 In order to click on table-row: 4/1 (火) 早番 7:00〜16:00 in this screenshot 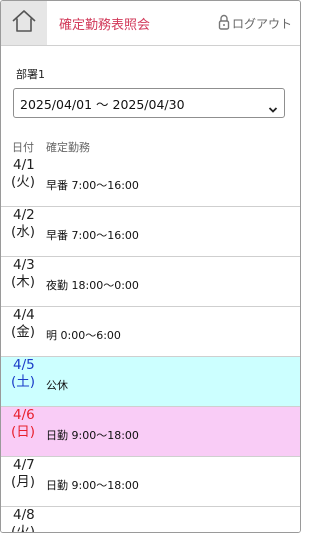, I will do `click(150, 182)`.